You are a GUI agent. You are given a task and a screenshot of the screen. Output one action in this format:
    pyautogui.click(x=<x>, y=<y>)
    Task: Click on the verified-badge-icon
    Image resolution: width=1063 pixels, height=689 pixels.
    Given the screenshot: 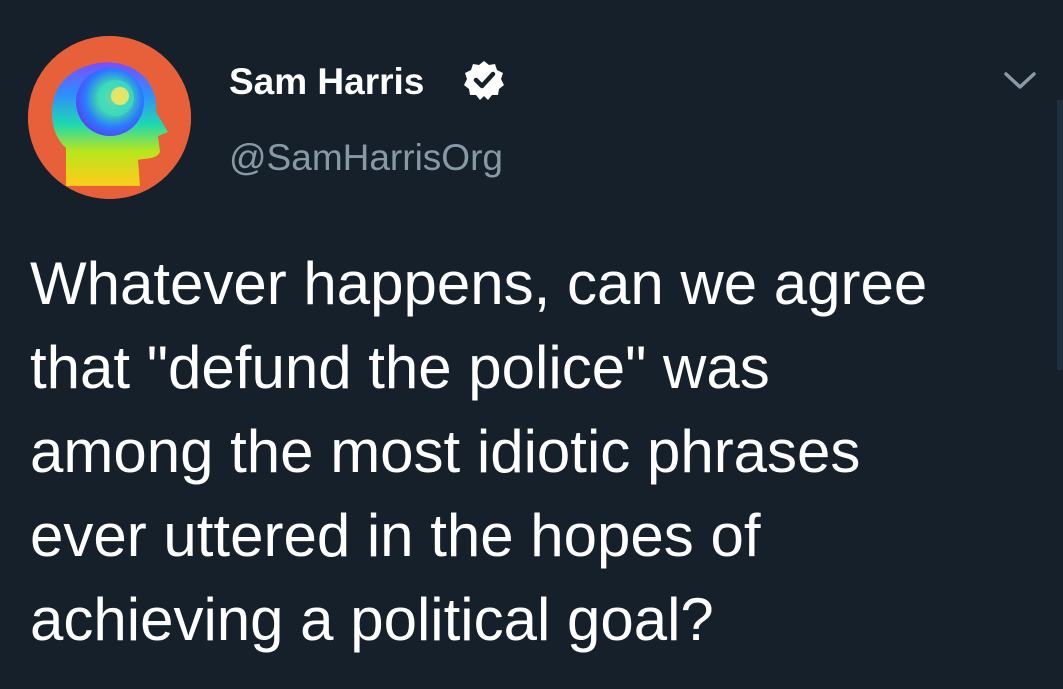 What is the action you would take?
    pyautogui.click(x=484, y=80)
    